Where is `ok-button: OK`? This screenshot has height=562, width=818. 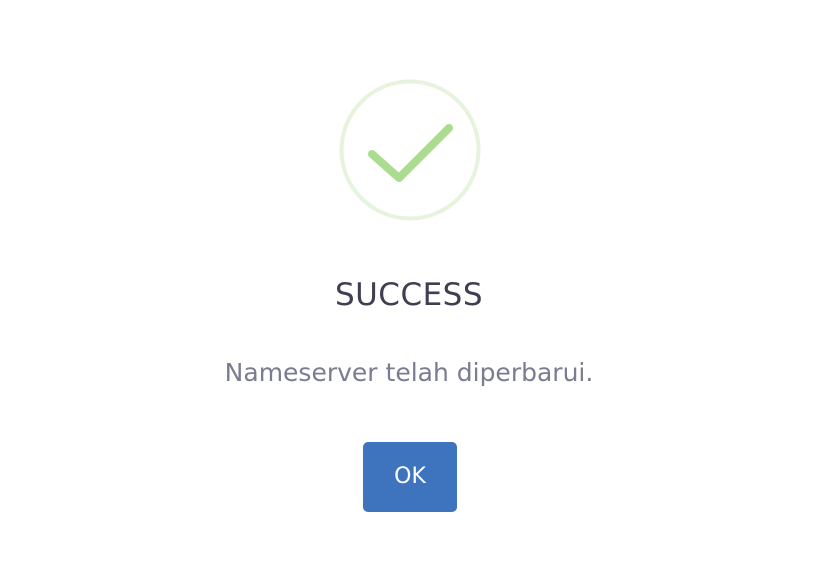 ok-button: OK is located at coordinates (410, 477).